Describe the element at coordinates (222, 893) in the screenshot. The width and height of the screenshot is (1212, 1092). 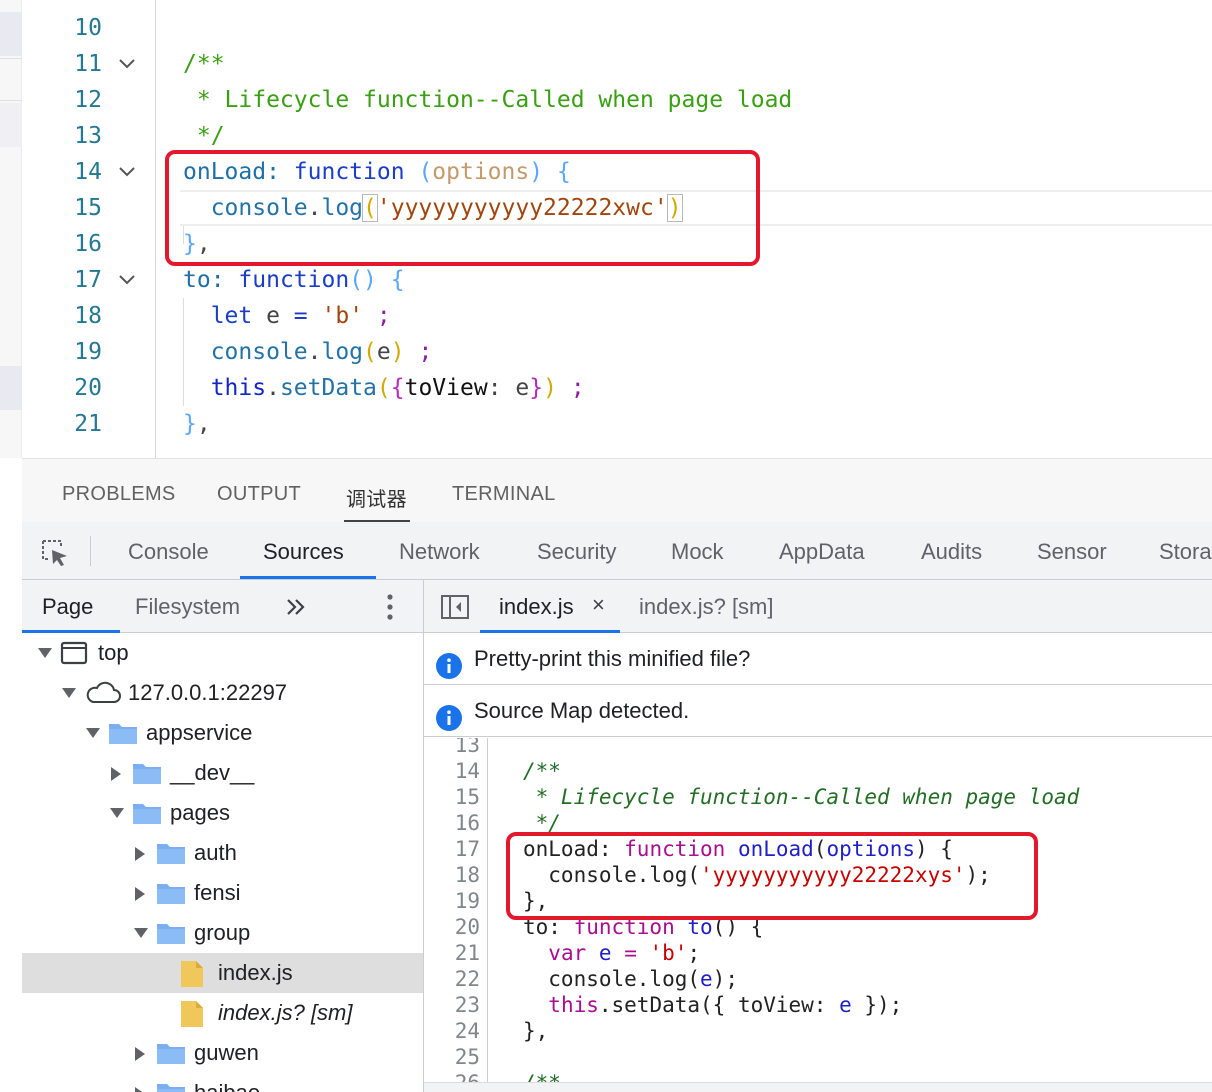
I see `tree-item: fensi` at that location.